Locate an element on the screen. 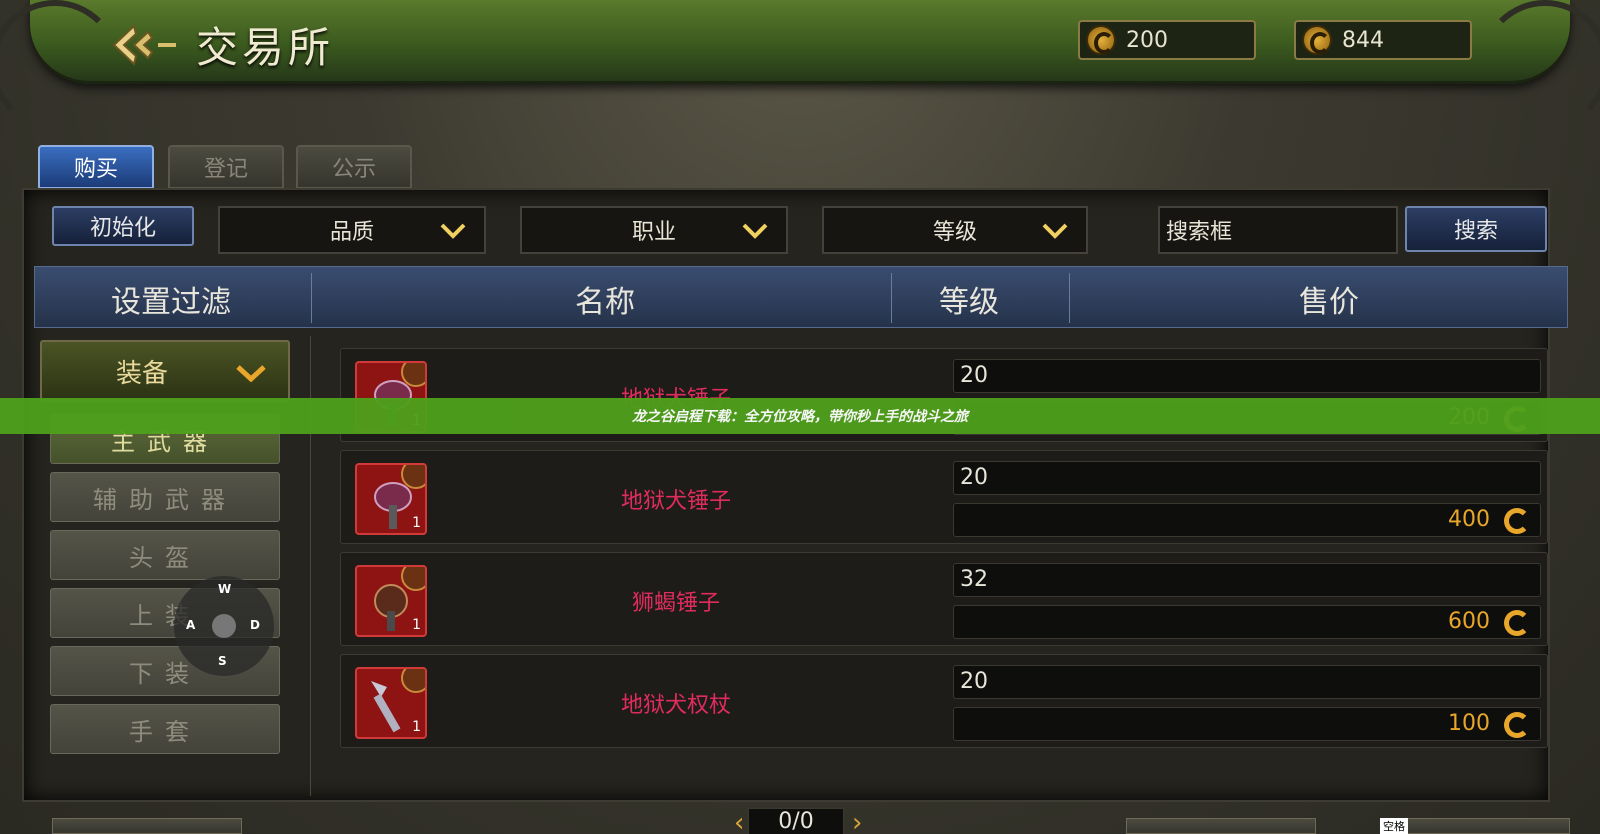 The image size is (1600, 834). level-label: 等级 is located at coordinates (954, 232).